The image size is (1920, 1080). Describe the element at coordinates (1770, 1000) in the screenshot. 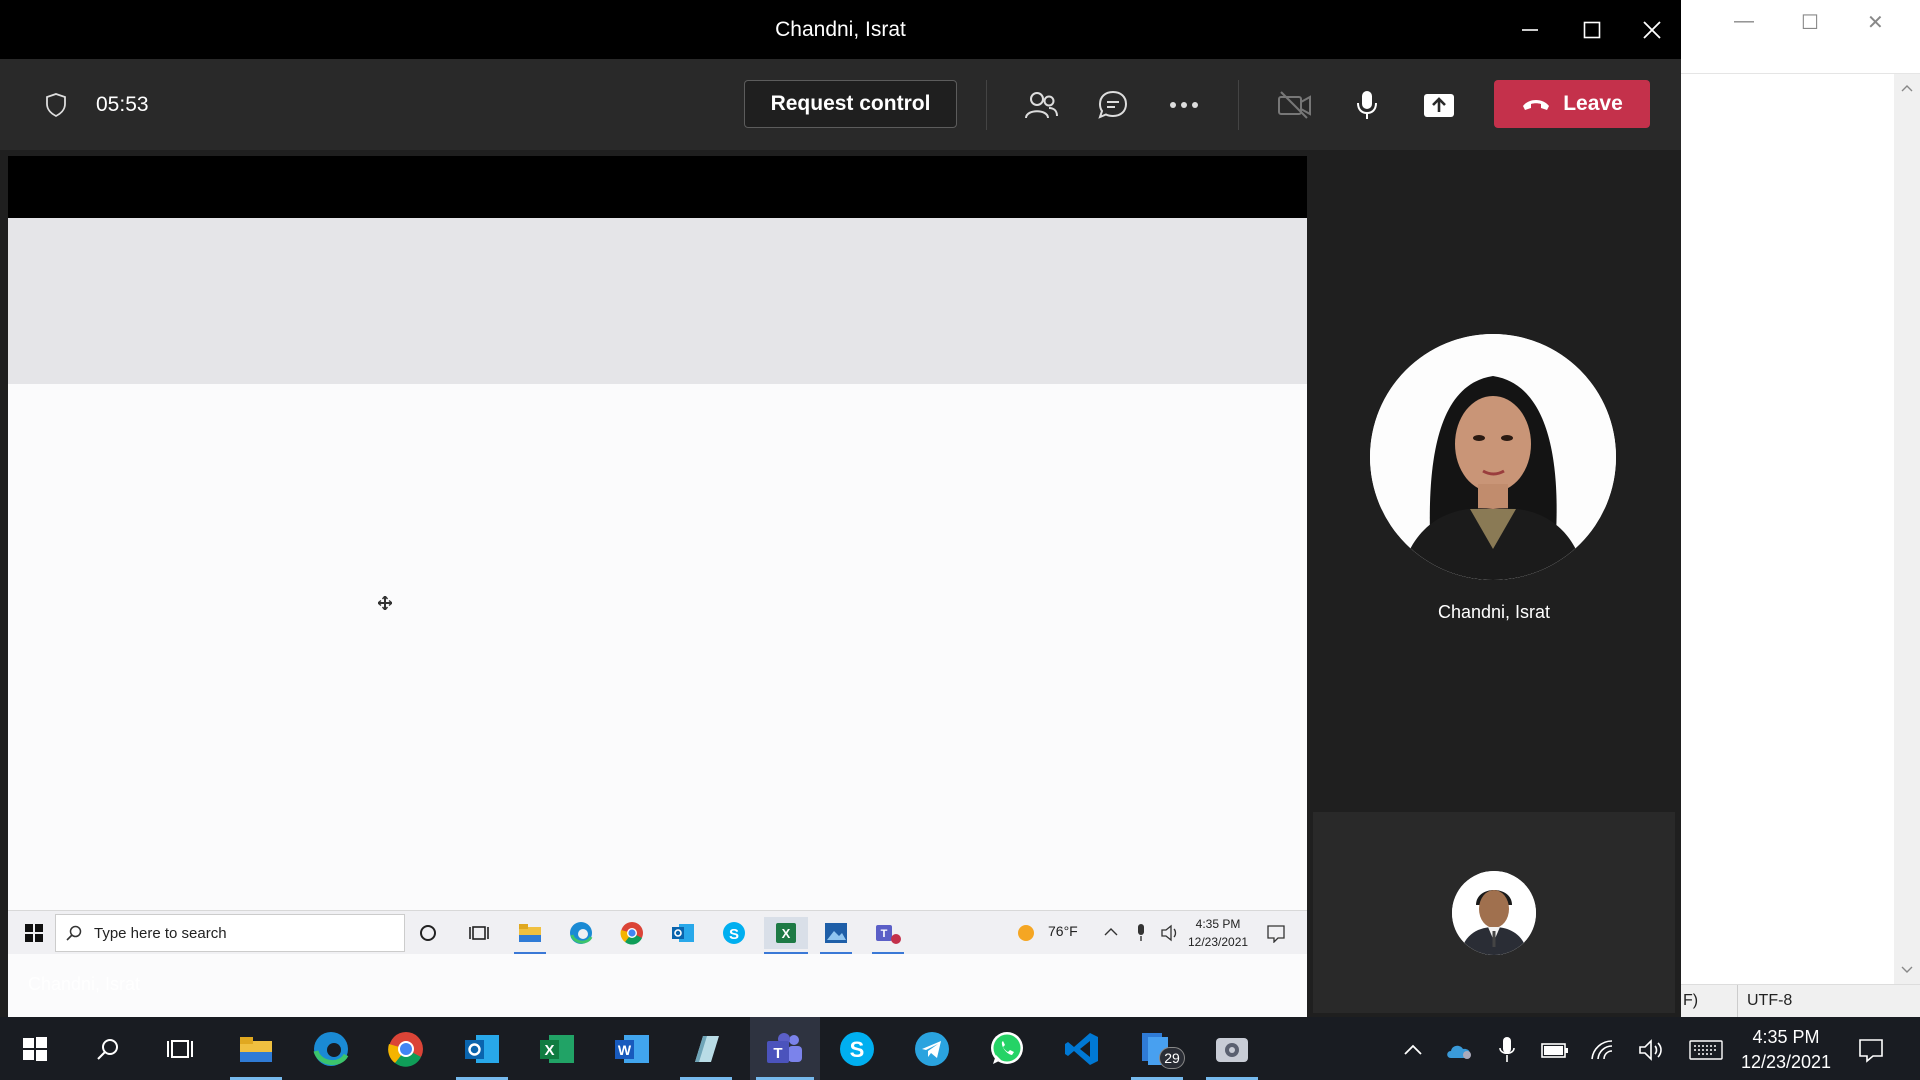

I see `notepad-status-encoding: UTF-8` at that location.